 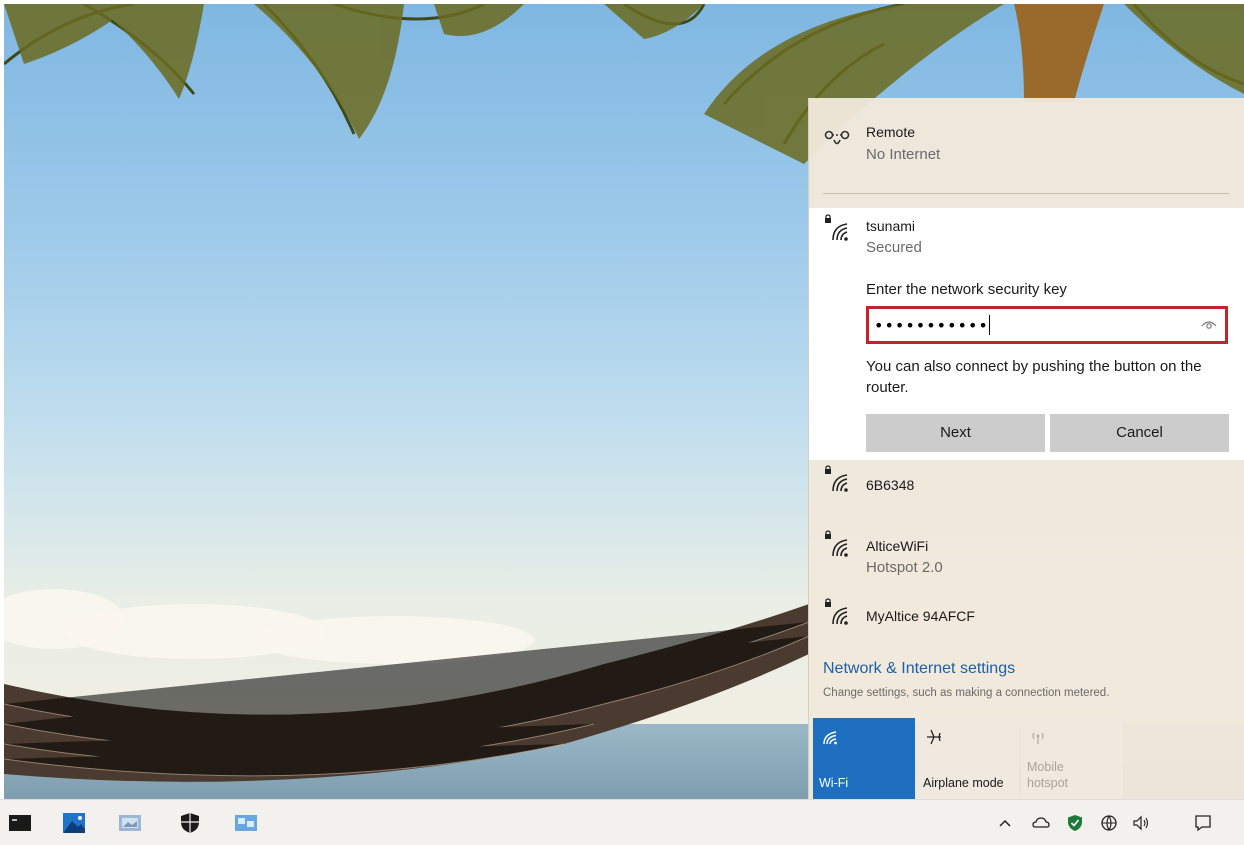 I want to click on network-name: AlticeWiFi, so click(x=897, y=546).